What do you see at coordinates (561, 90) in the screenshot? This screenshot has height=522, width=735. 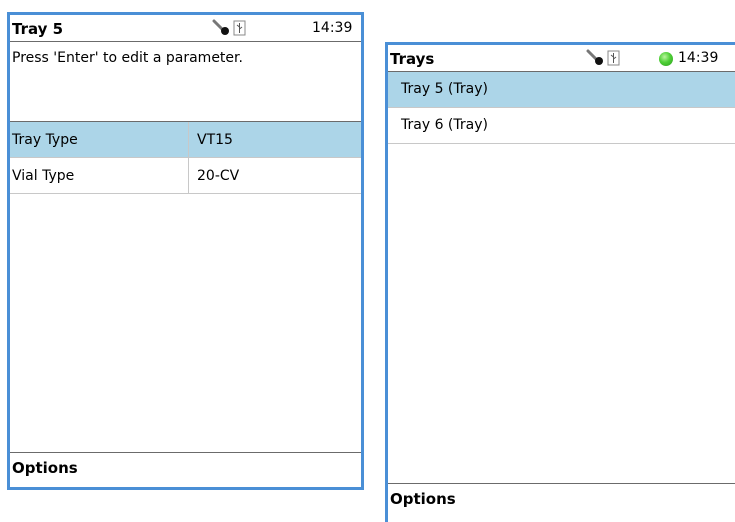 I see `tray-list-item-tray-5: Tray 5 (Tray)` at bounding box center [561, 90].